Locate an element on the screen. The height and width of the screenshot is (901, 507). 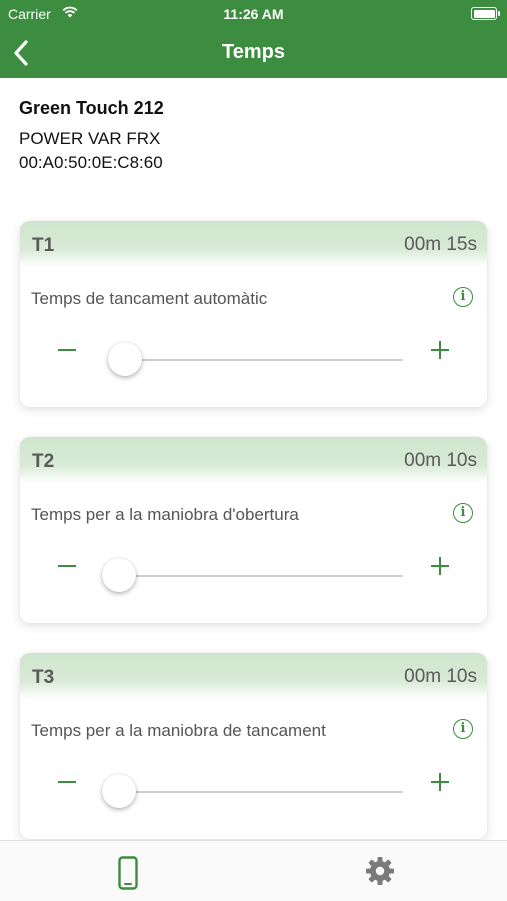
timer-value: 00m 15s is located at coordinates (440, 244).